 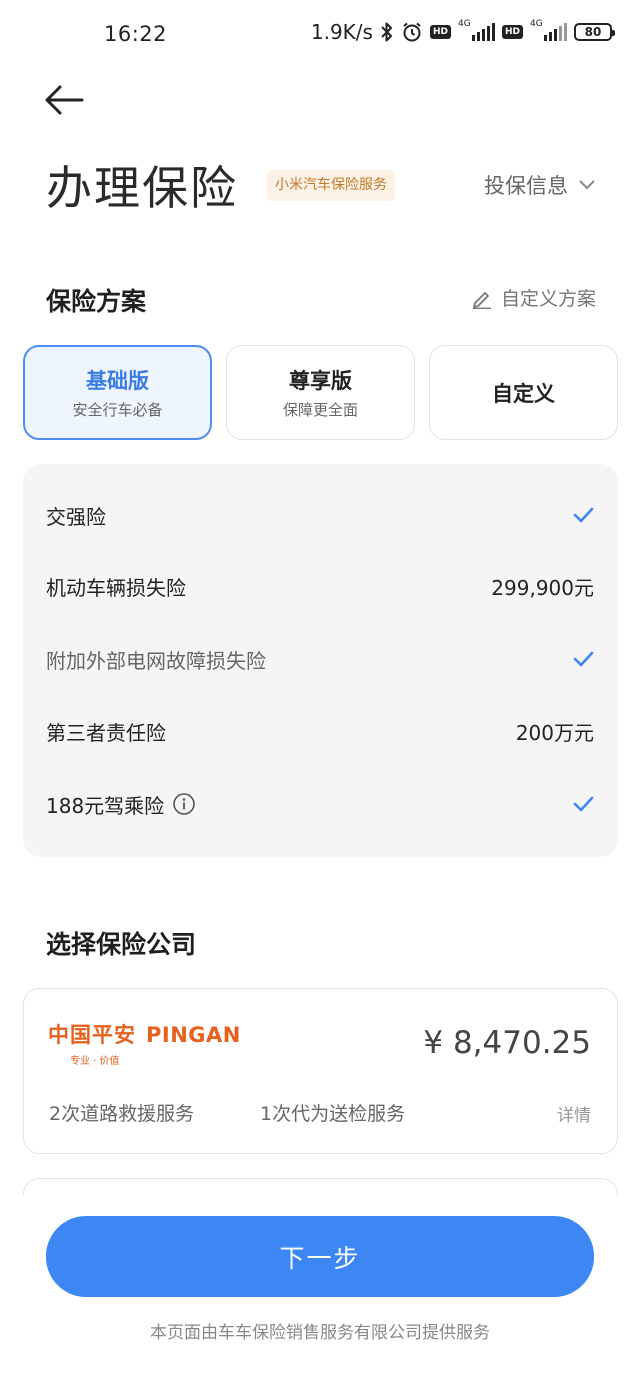 I want to click on custom-plan-link: 自定义方案, so click(x=533, y=297).